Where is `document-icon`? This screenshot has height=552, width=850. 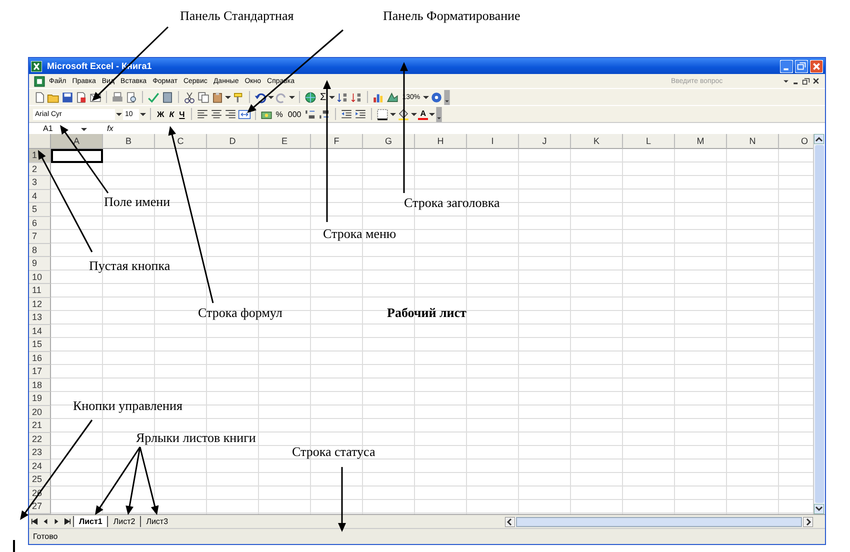
document-icon is located at coordinates (39, 81).